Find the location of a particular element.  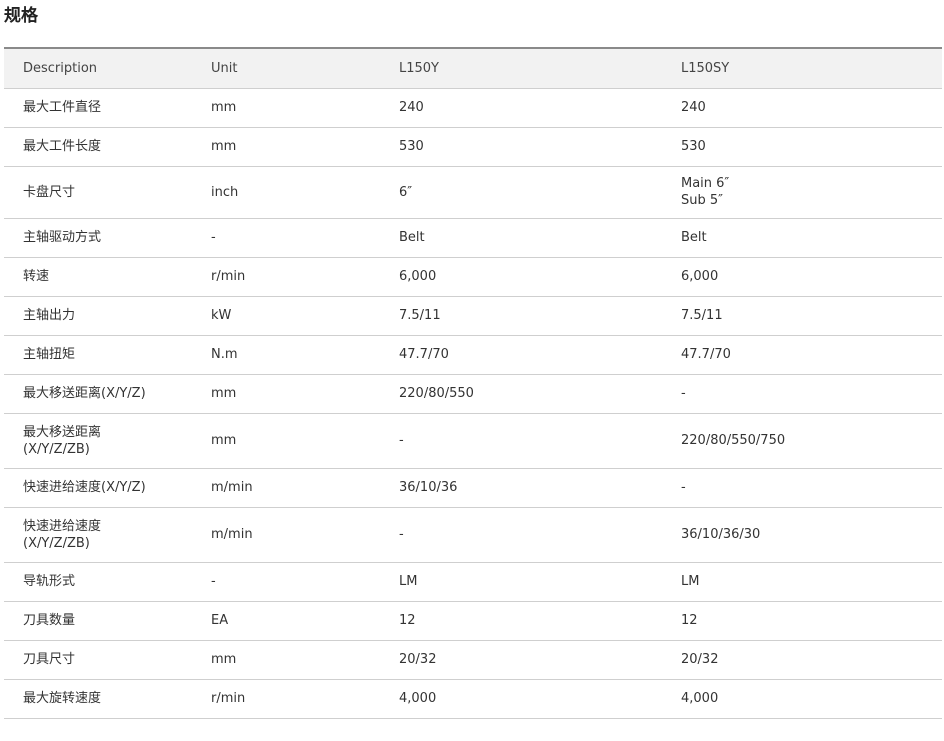

row-l150sy-value: 530 is located at coordinates (802, 147).